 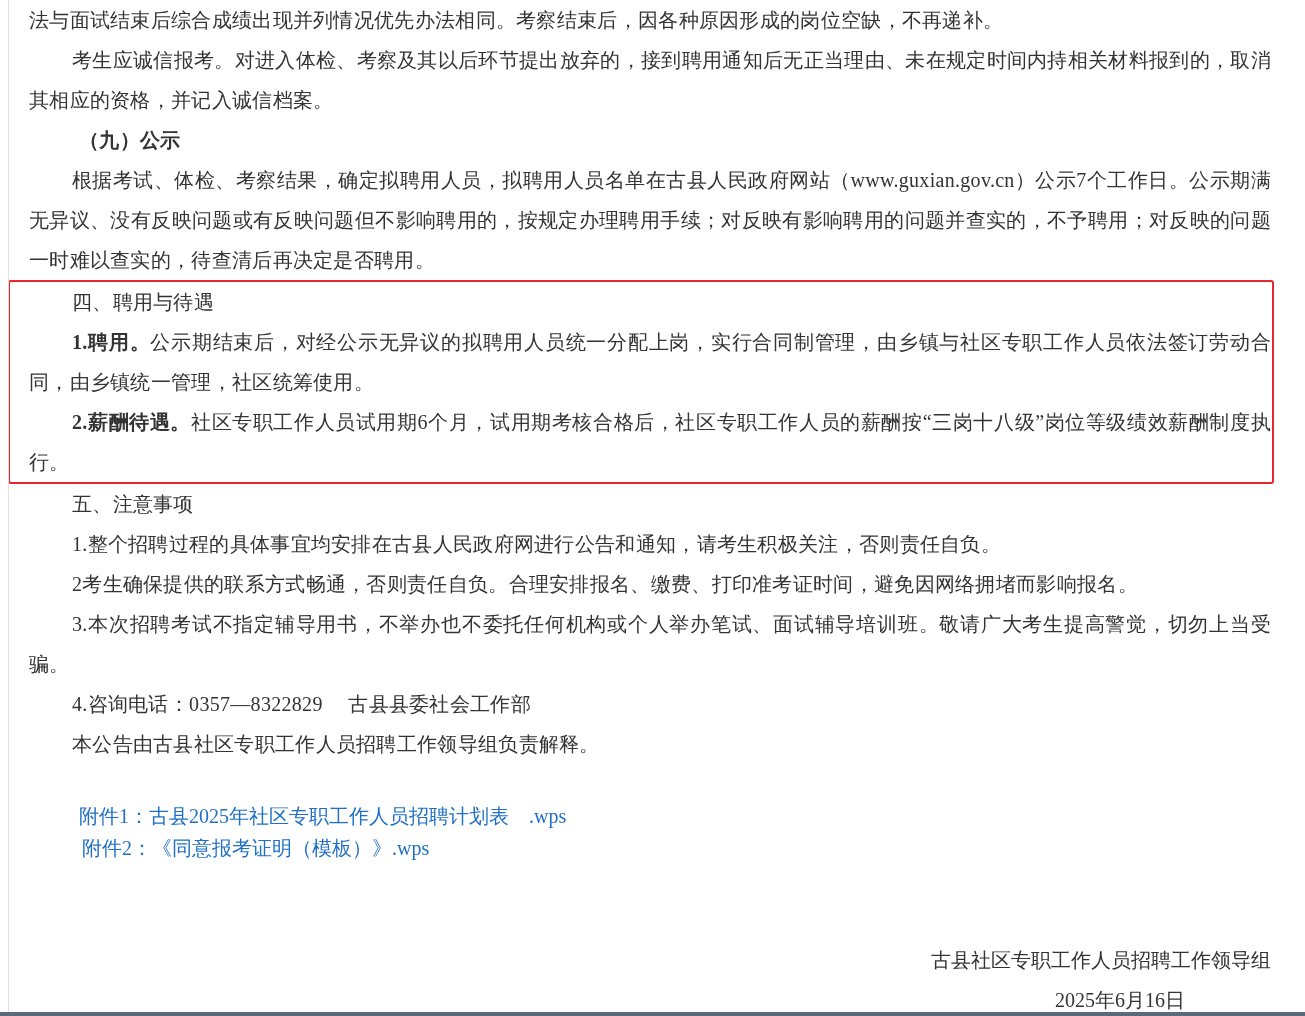 What do you see at coordinates (1100, 960) in the screenshot?
I see `signature-text: 古县社区专职工作人员招聘工作领导组` at bounding box center [1100, 960].